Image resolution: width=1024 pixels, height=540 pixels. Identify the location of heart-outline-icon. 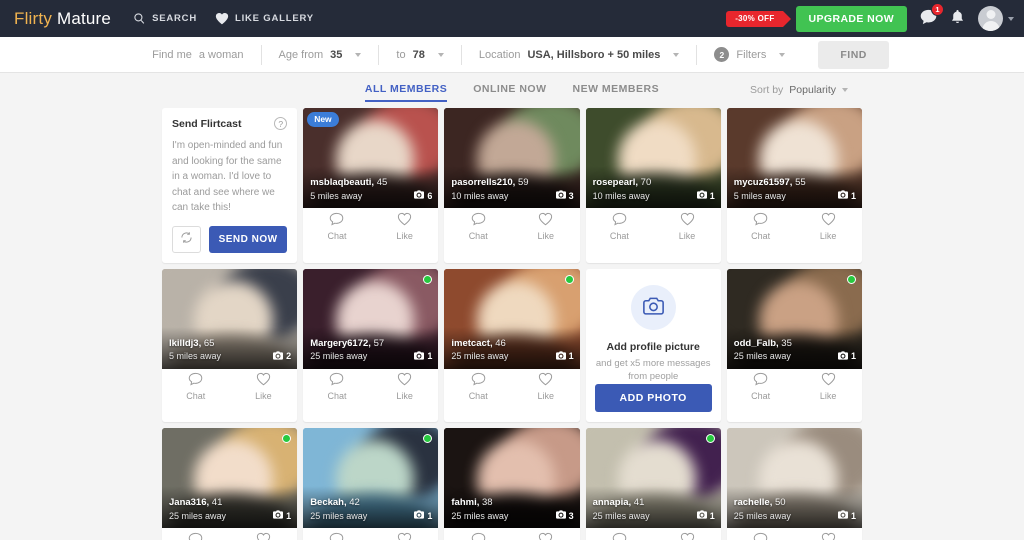
(545, 220).